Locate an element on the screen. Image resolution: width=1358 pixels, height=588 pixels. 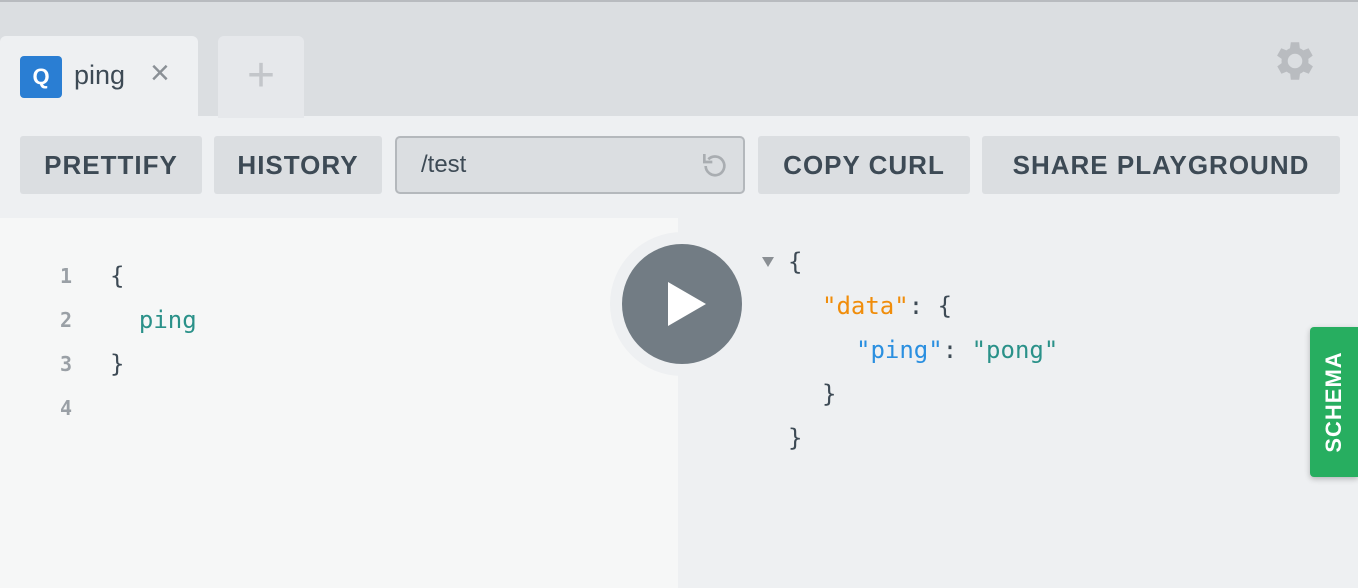
prettify-button: PRETTIFY is located at coordinates (111, 165).